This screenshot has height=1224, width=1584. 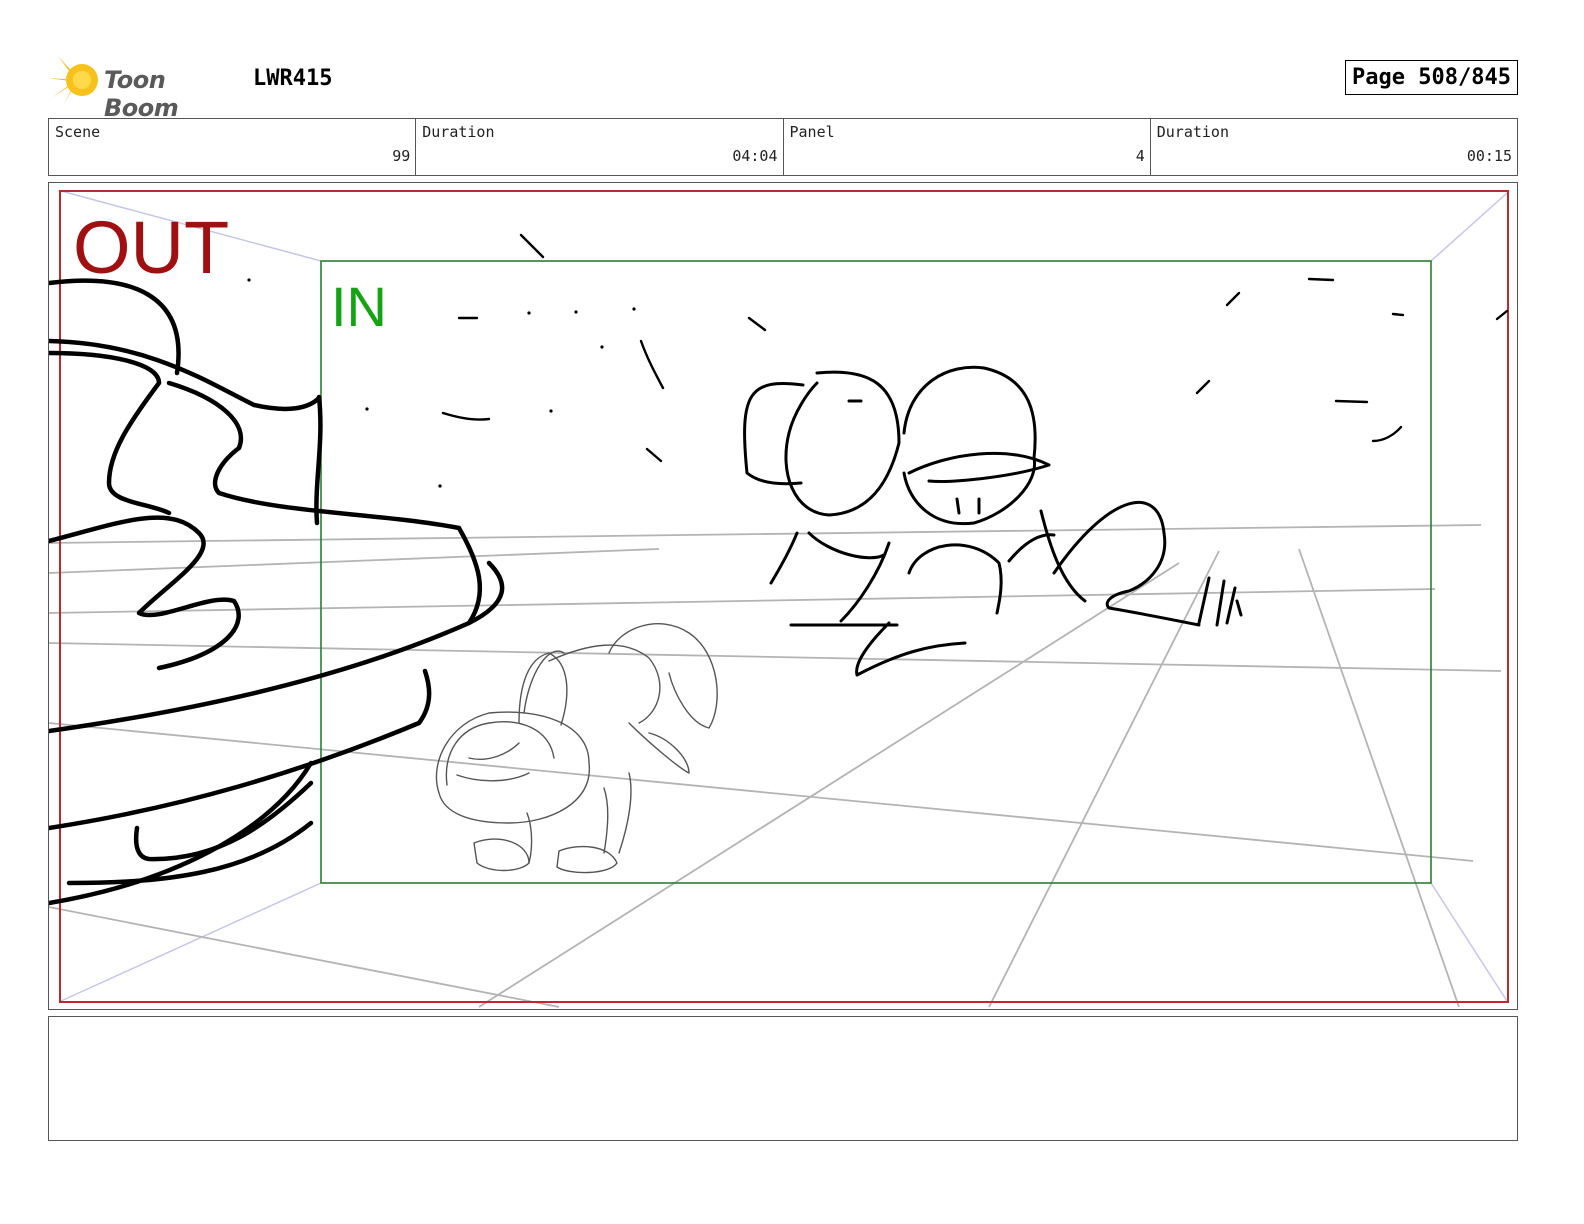 What do you see at coordinates (73, 80) in the screenshot?
I see `starburst-icon` at bounding box center [73, 80].